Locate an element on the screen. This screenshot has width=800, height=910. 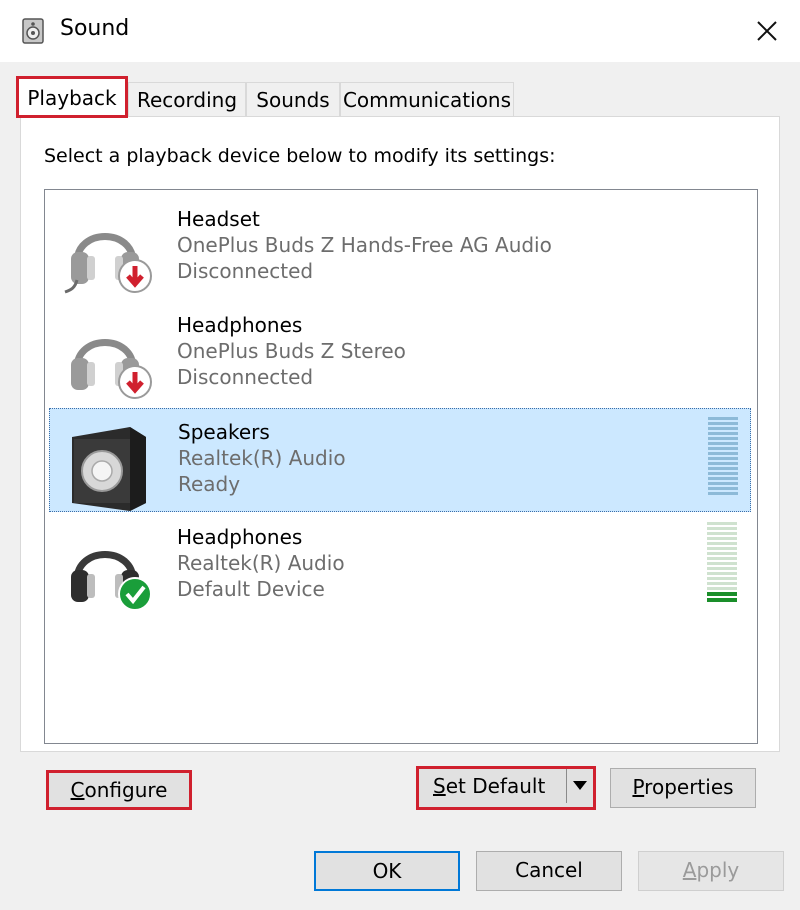
set-default-button: Set Default is located at coordinates (506, 788).